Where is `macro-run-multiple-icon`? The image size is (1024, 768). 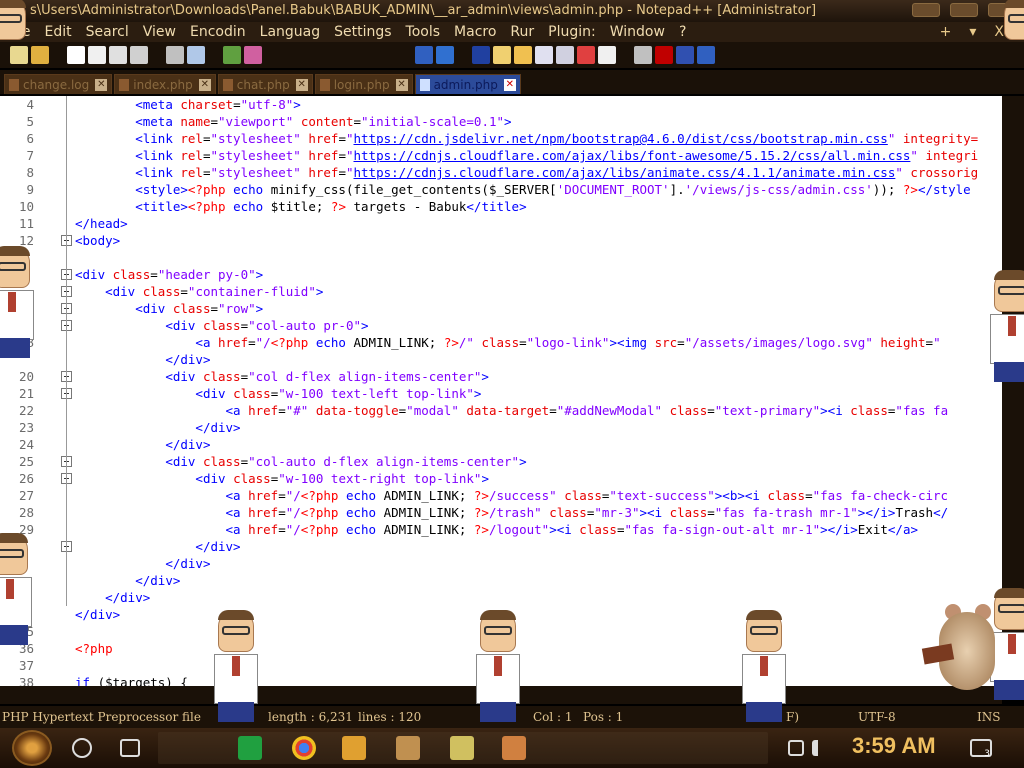
macro-run-multiple-icon is located at coordinates (706, 55).